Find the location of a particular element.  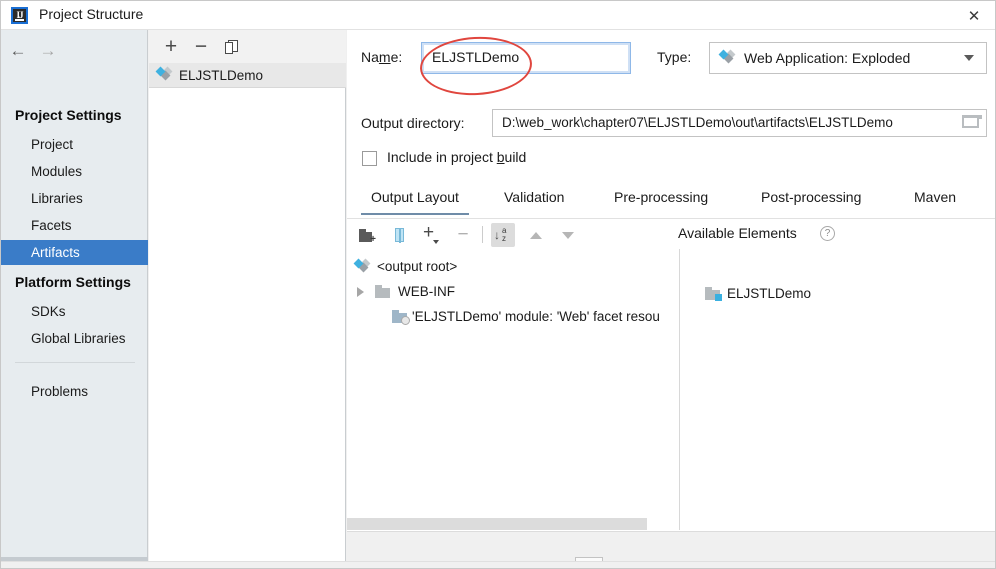

copy-artifact-button is located at coordinates (231, 47).